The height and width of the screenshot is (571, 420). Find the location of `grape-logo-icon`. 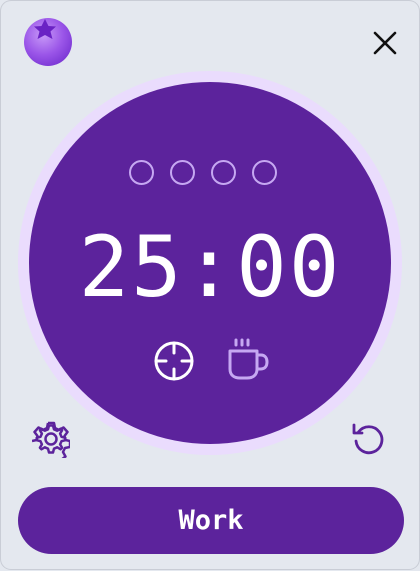

grape-logo-icon is located at coordinates (47, 41).